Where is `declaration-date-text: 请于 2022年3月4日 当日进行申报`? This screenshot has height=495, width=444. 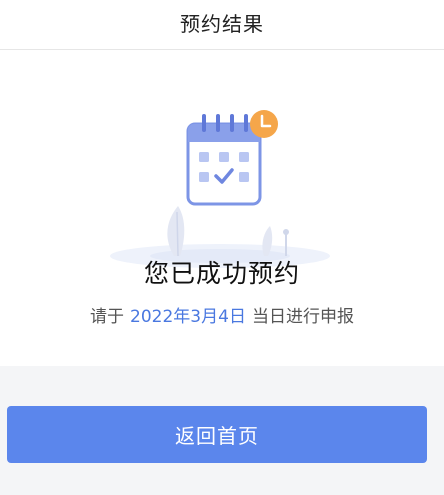 declaration-date-text: 请于 2022年3月4日 当日进行申报 is located at coordinates (222, 314).